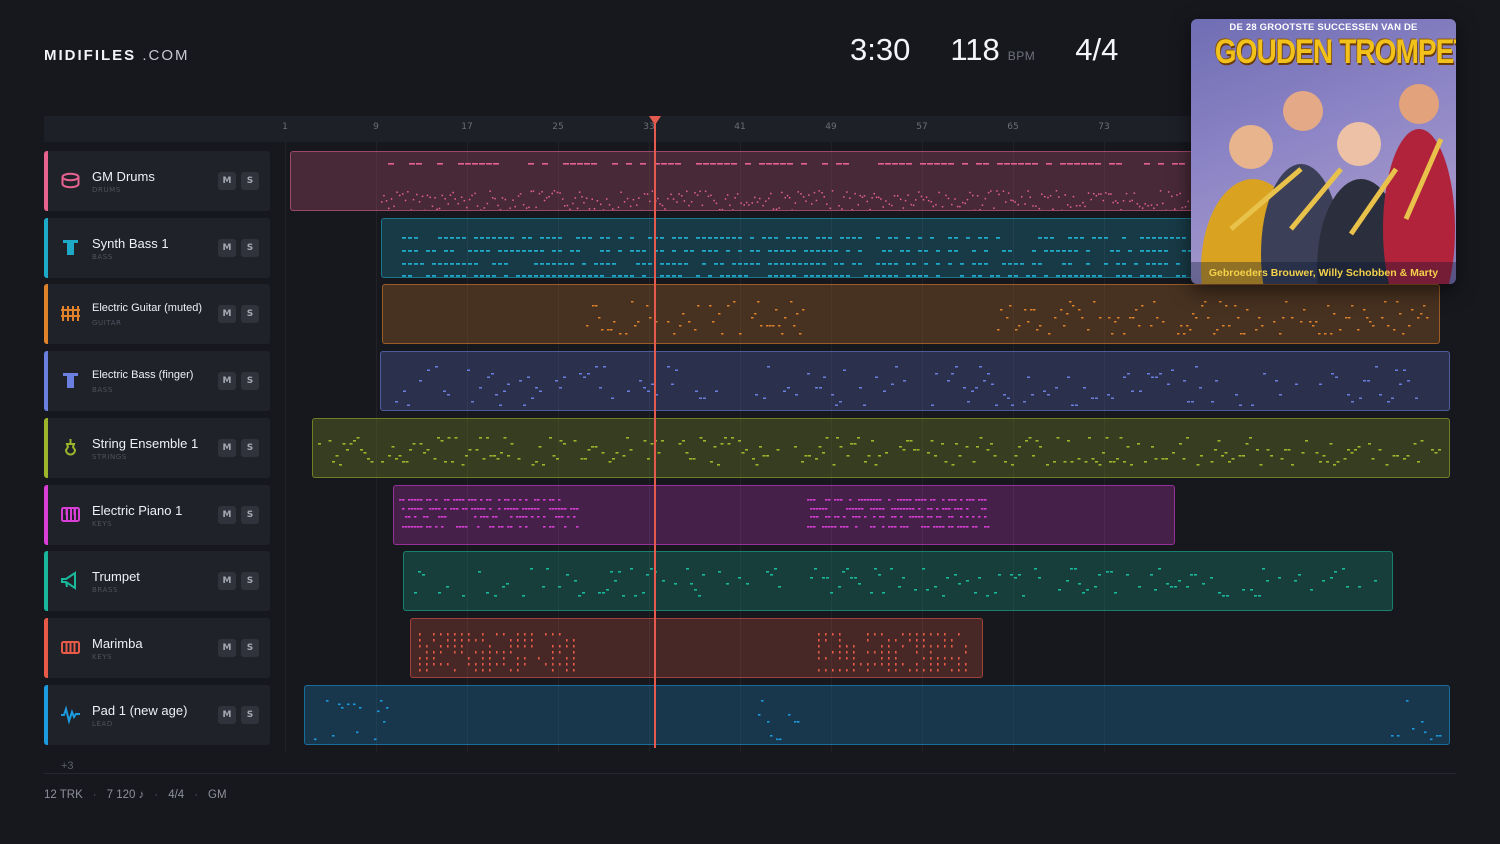 The height and width of the screenshot is (844, 1500). What do you see at coordinates (984, 50) in the screenshot?
I see `transport-stats: 3:30 118 BPM 4/4` at bounding box center [984, 50].